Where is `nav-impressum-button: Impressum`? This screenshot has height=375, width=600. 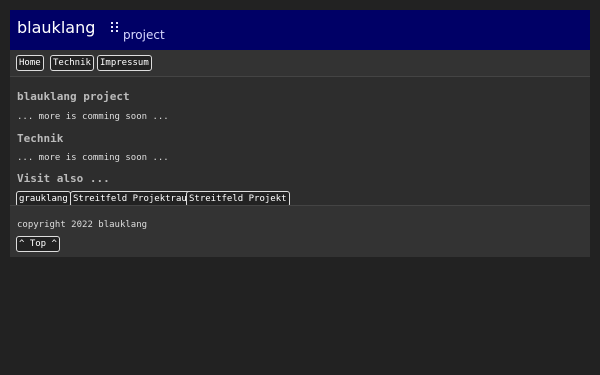 nav-impressum-button: Impressum is located at coordinates (124, 63).